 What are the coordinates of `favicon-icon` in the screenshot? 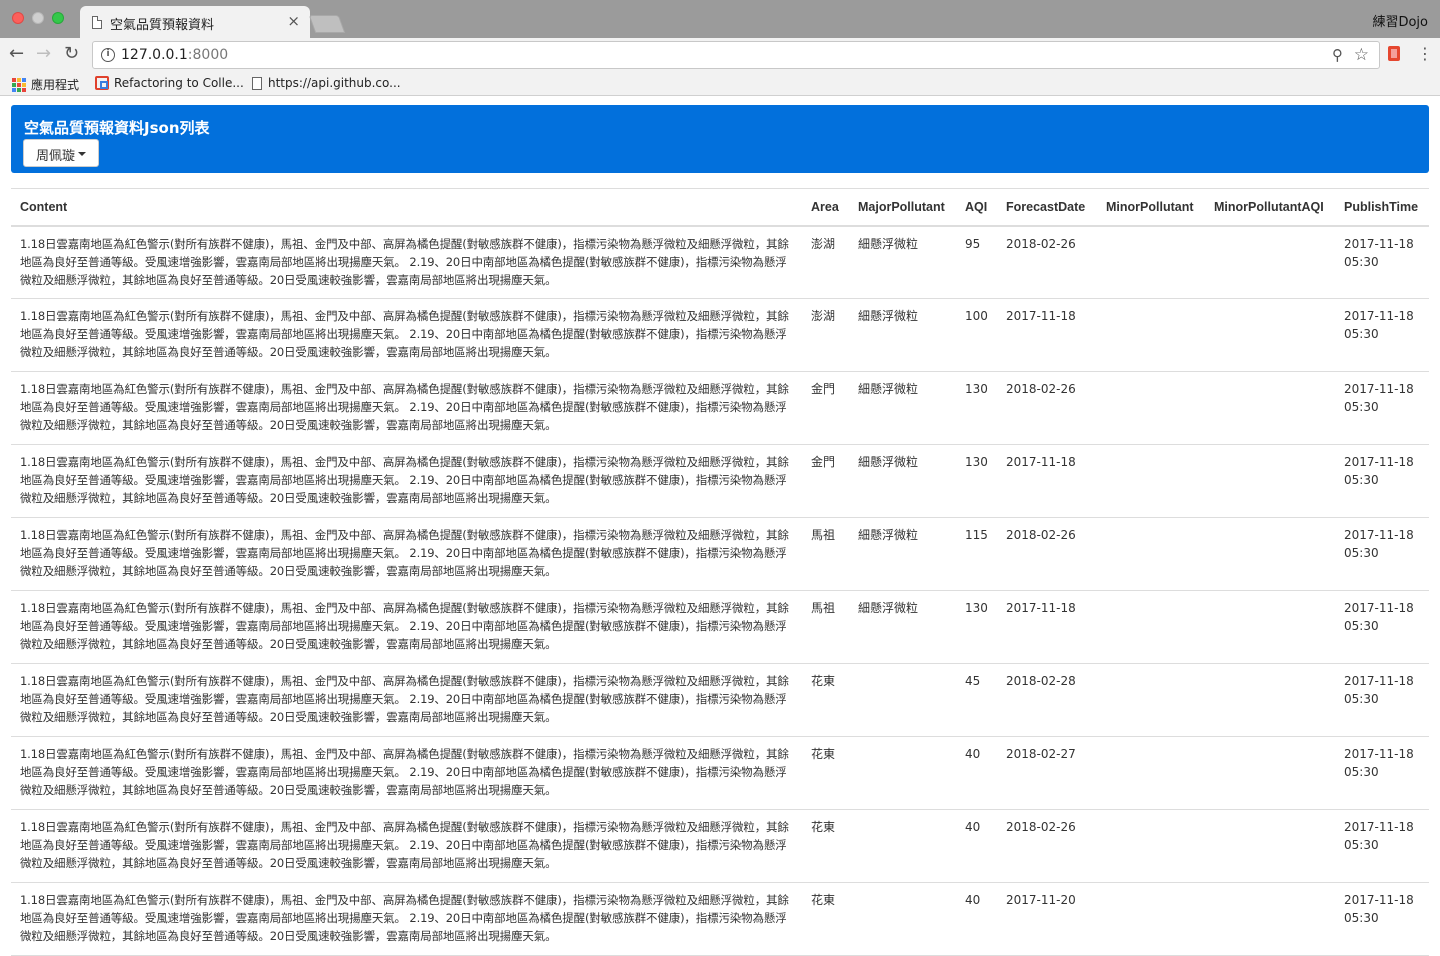 It's located at (102, 83).